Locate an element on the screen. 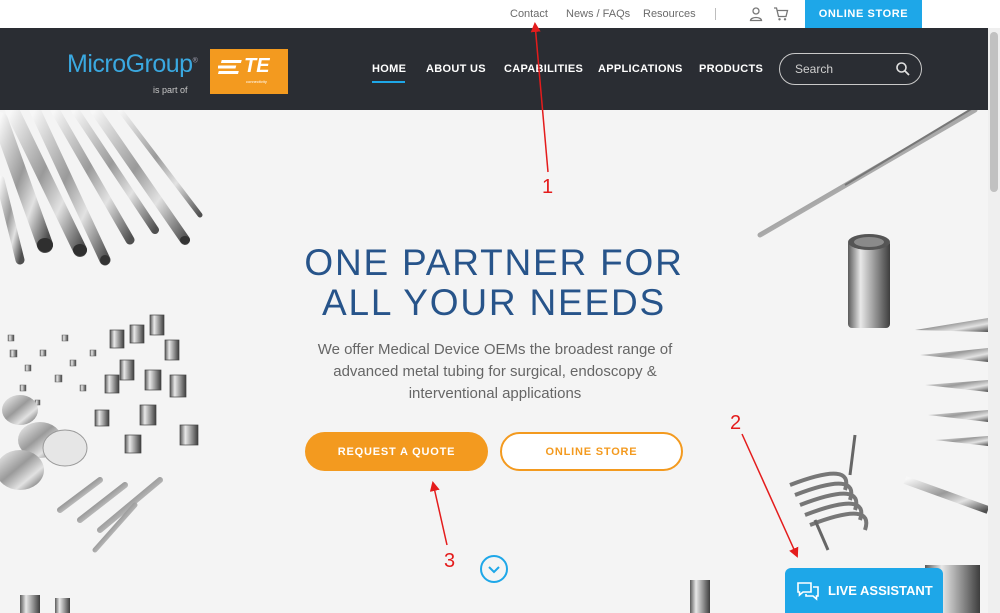 This screenshot has width=1000, height=613. request-quote-button: REQUEST A QUOTE is located at coordinates (396, 451).